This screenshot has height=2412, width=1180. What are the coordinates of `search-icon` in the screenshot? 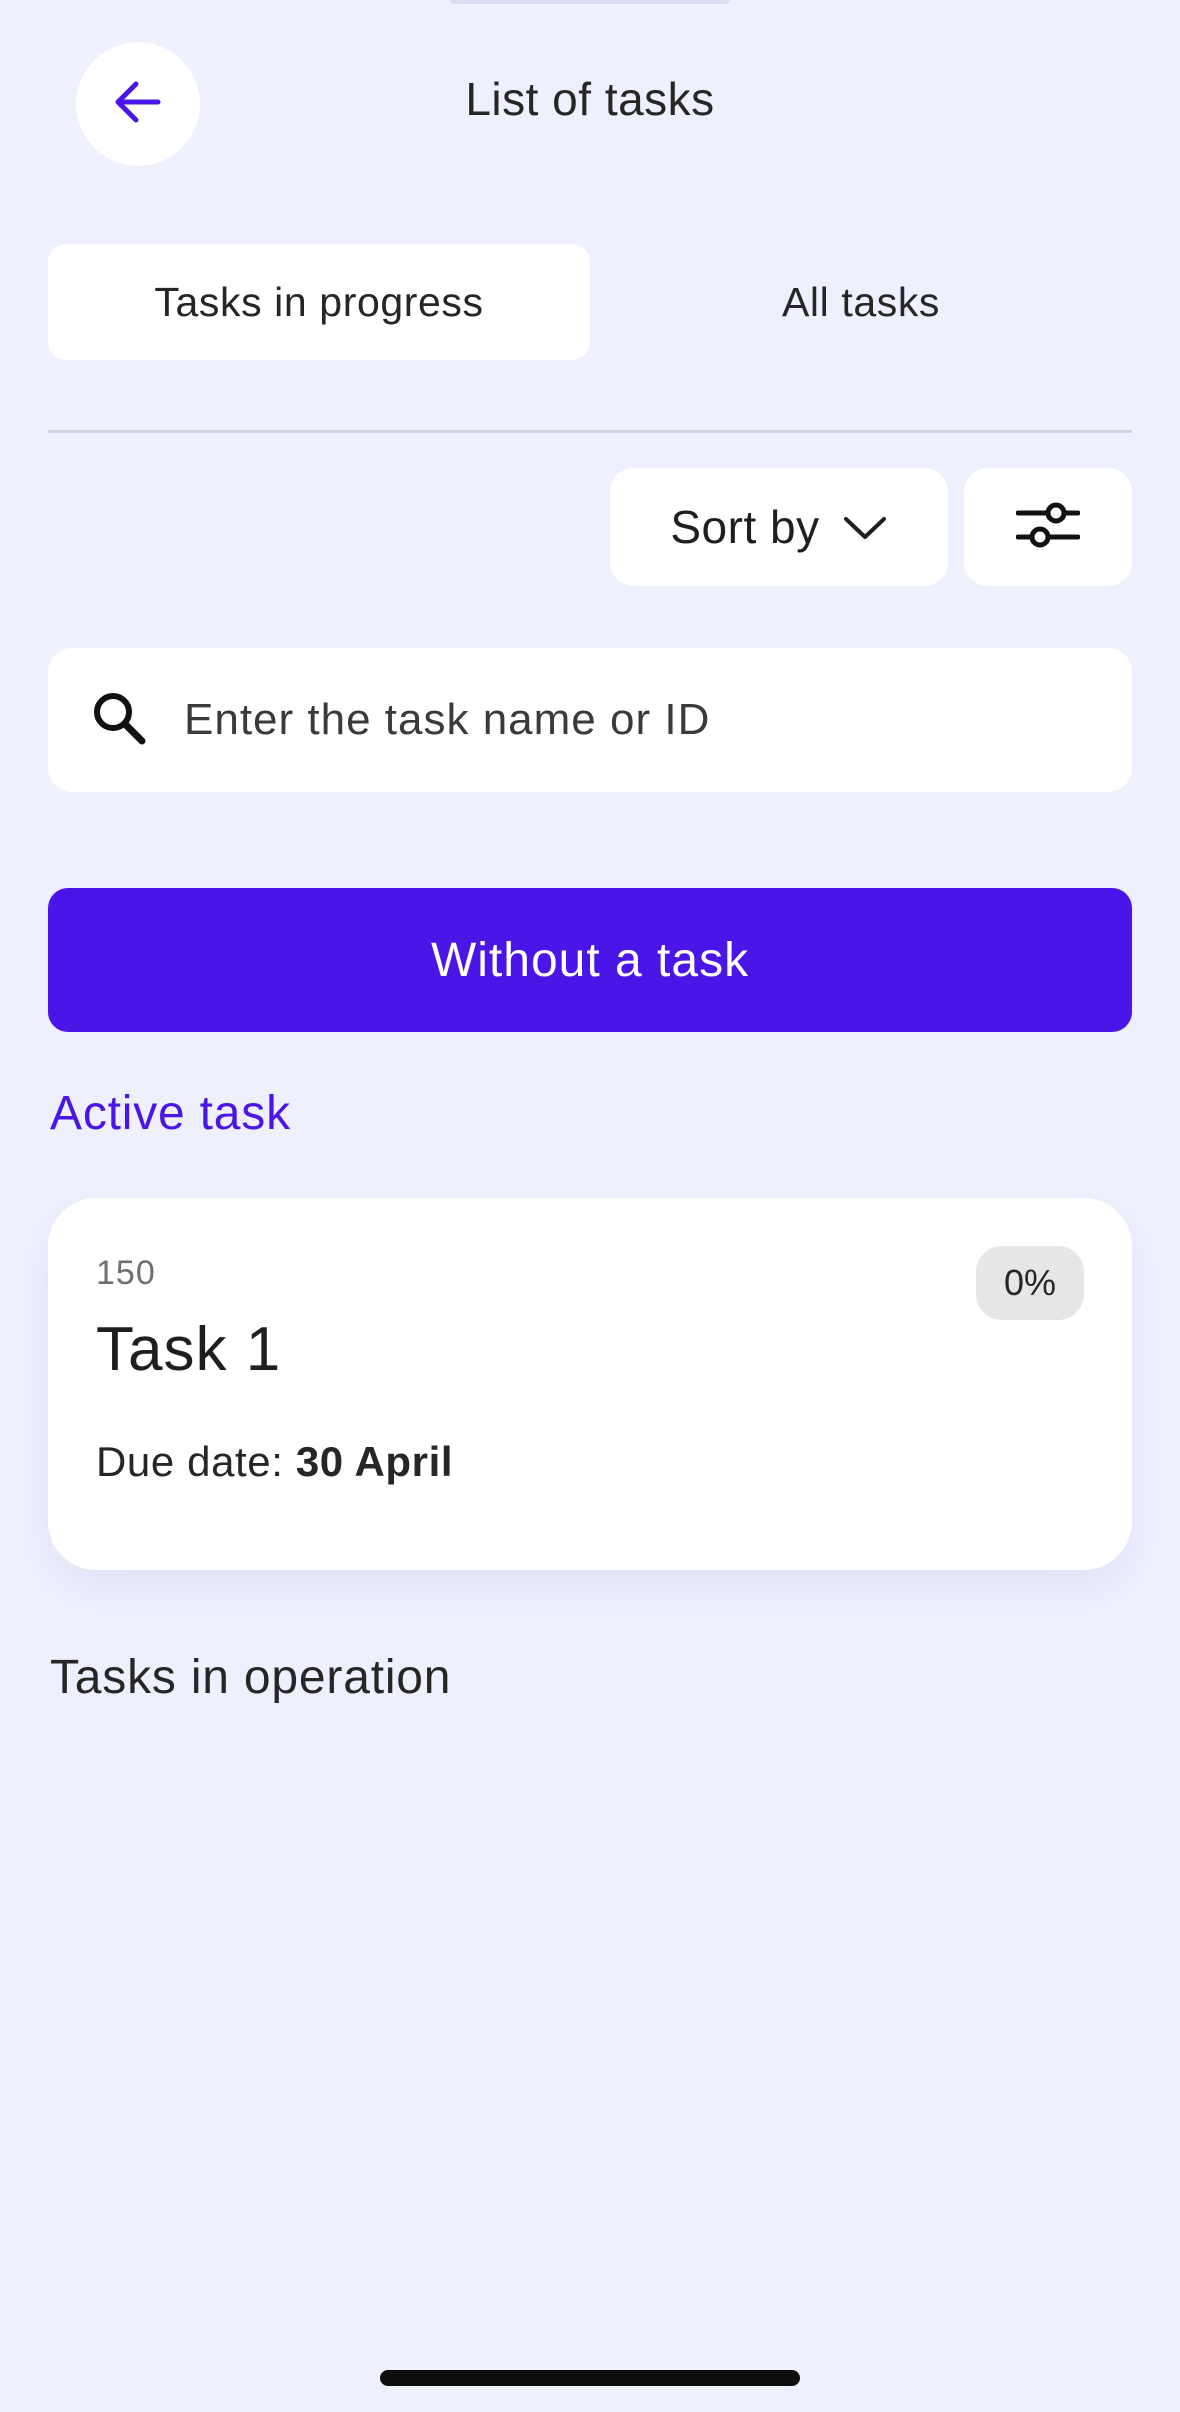 It's located at (119, 720).